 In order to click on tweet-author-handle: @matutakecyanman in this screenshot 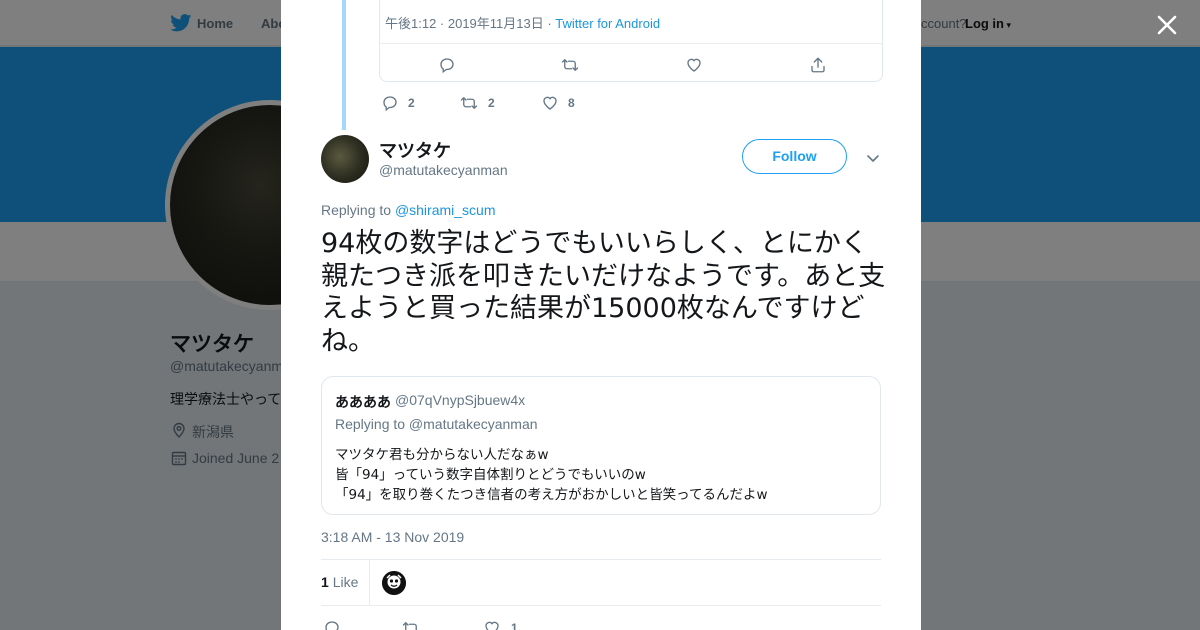, I will do `click(443, 170)`.